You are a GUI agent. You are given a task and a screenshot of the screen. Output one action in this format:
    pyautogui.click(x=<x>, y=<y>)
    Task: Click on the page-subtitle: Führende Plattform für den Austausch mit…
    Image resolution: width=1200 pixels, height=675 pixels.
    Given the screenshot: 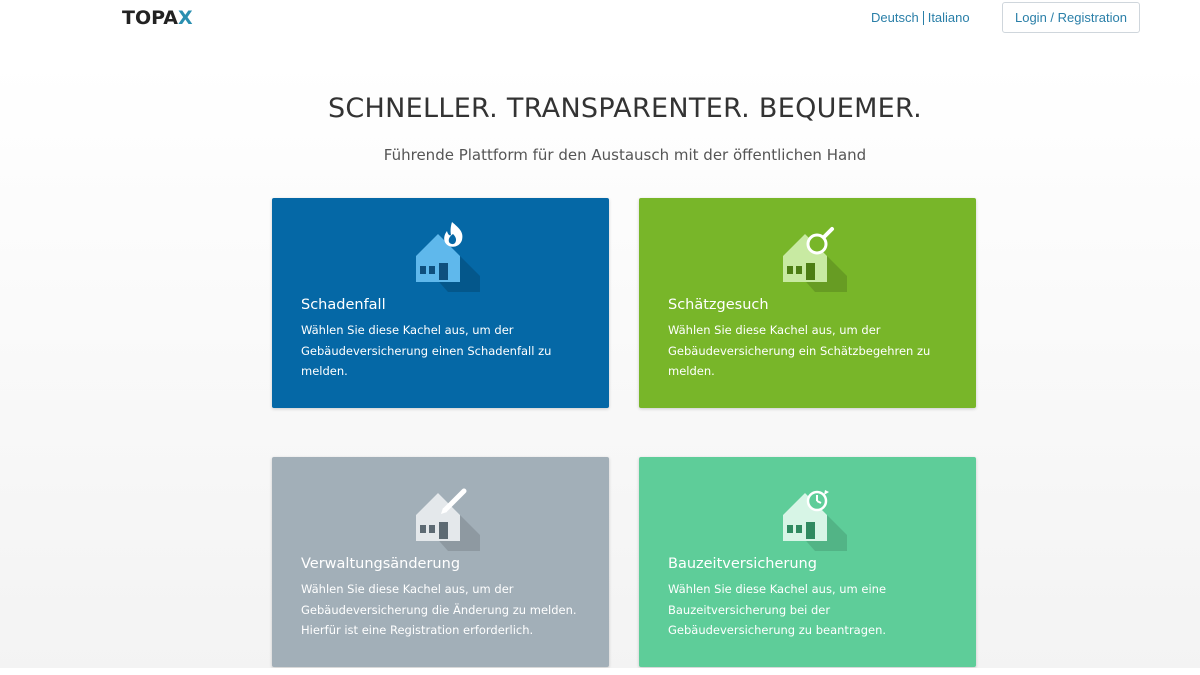 What is the action you would take?
    pyautogui.click(x=625, y=155)
    